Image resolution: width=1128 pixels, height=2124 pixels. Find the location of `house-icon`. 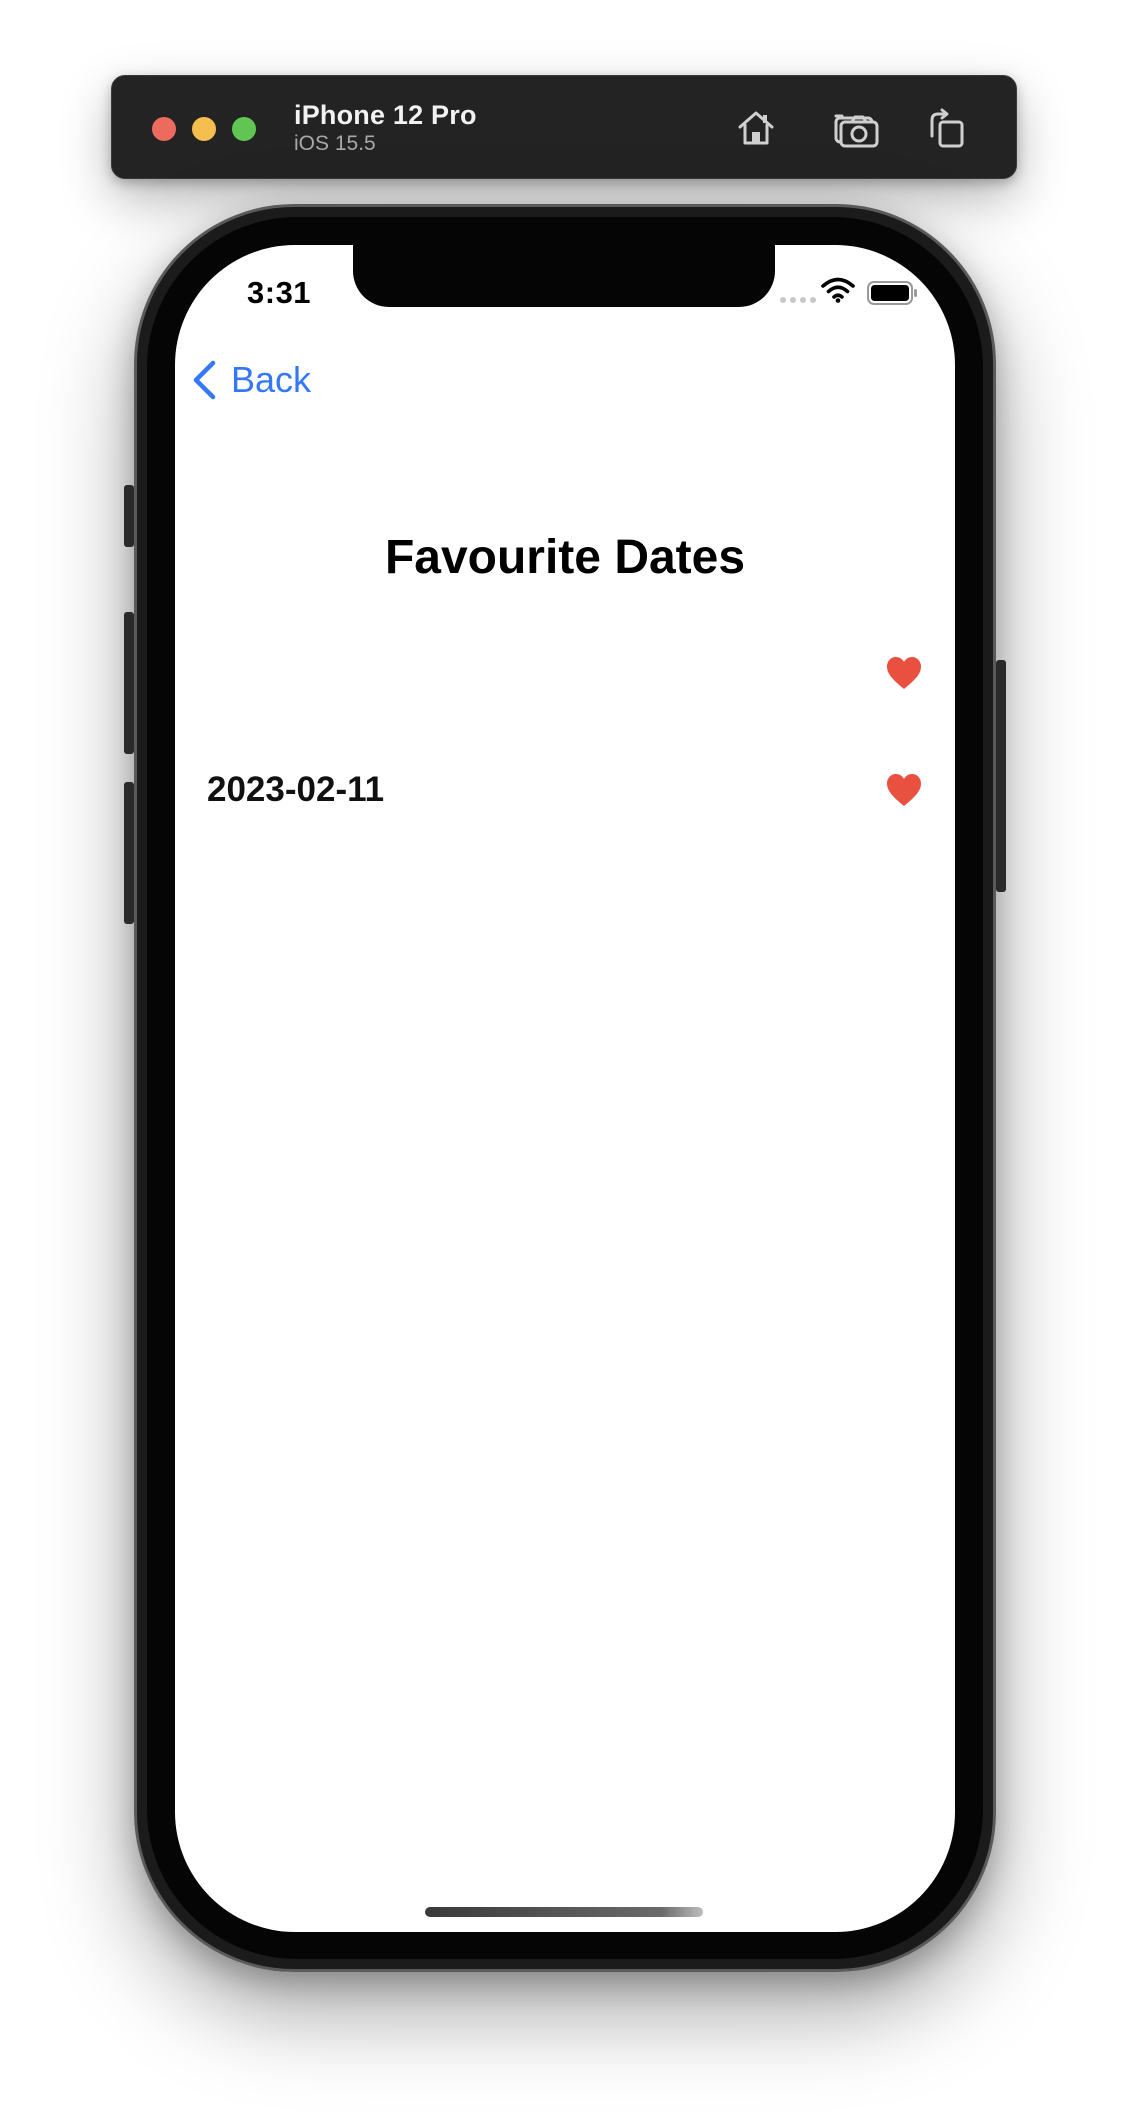

house-icon is located at coordinates (756, 128).